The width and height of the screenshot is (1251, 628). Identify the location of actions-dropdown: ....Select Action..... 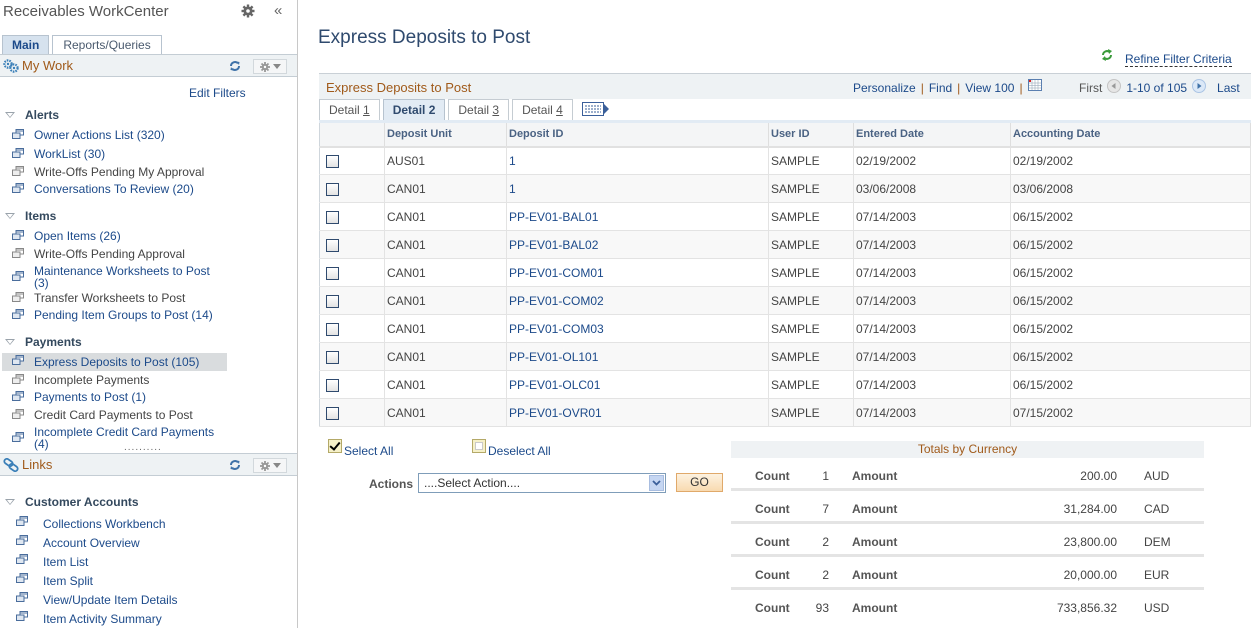
(542, 483).